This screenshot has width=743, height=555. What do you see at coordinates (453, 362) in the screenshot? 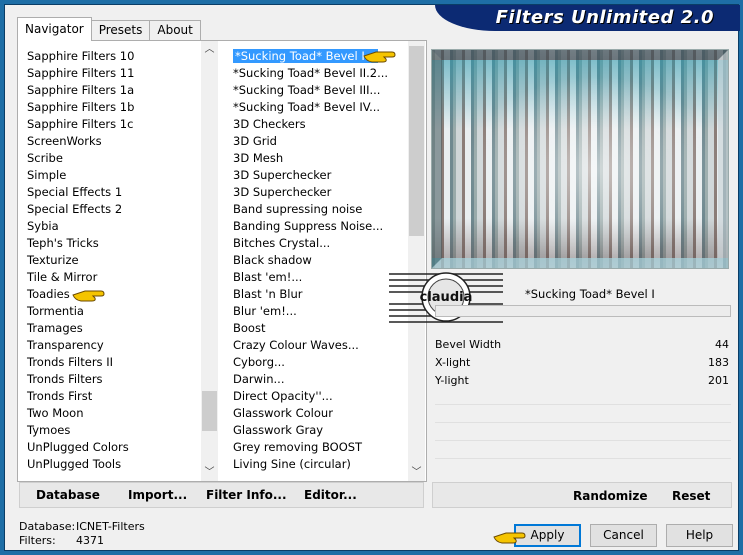
I see `param-label: X-light` at bounding box center [453, 362].